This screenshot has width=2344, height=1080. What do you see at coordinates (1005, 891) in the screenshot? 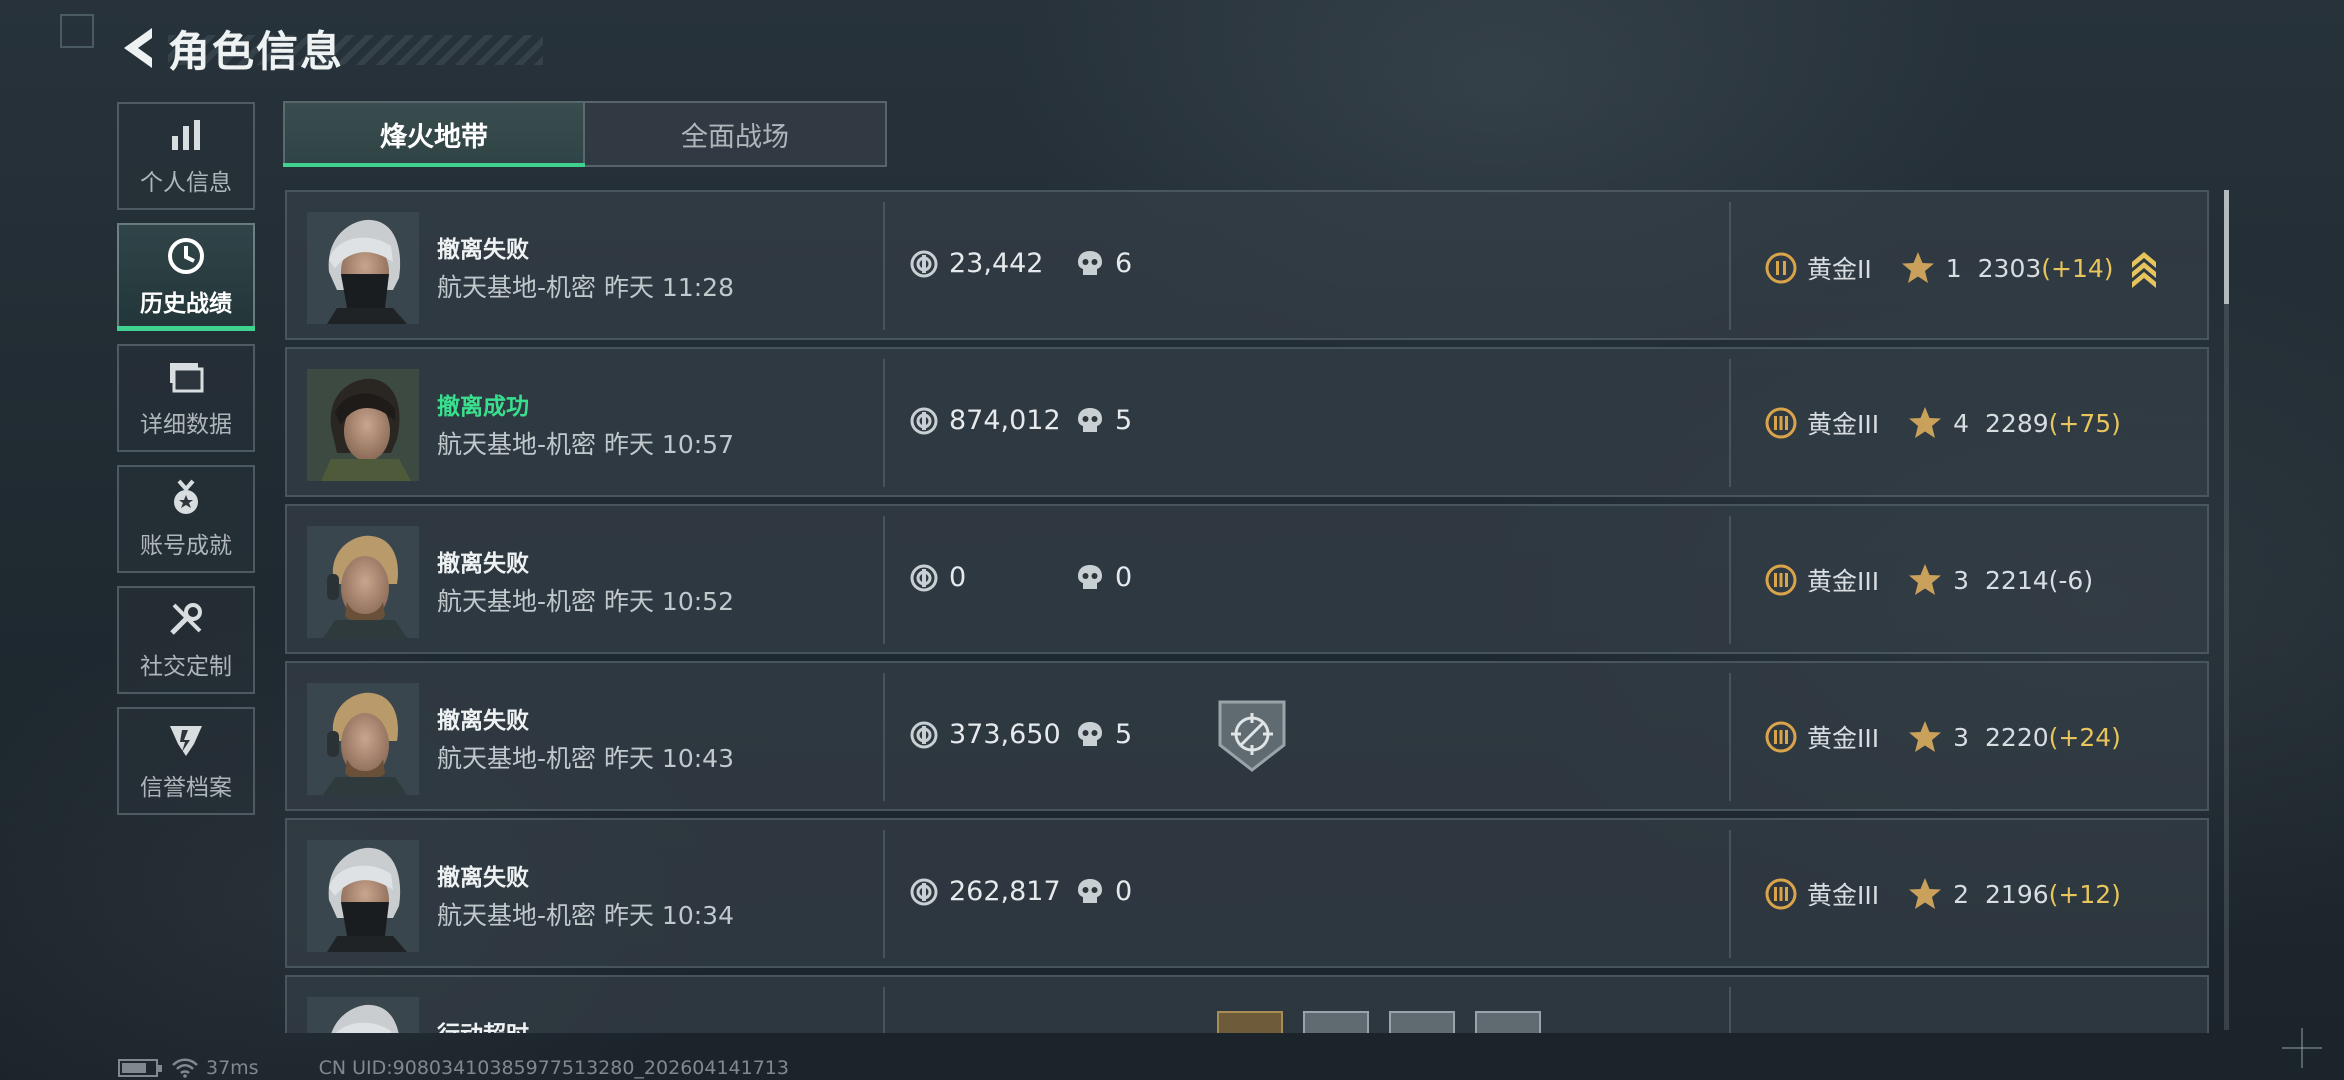
I see `value-text: 262,817` at bounding box center [1005, 891].